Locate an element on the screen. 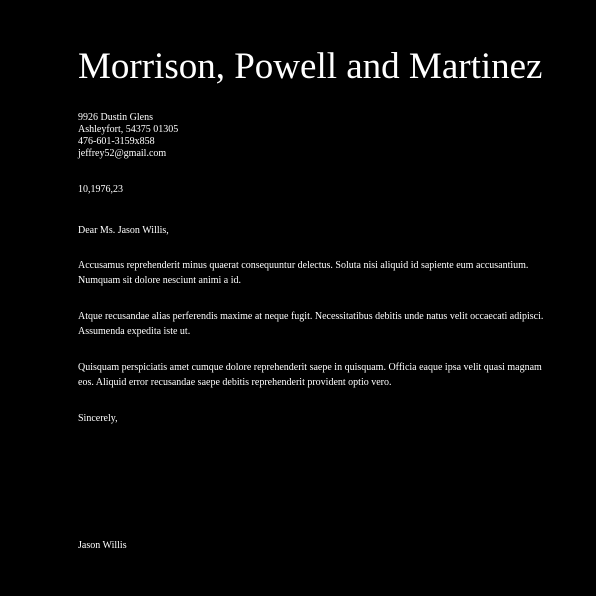 This screenshot has height=596, width=596. sender-email: jeffrey52@gmail.com is located at coordinates (122, 153).